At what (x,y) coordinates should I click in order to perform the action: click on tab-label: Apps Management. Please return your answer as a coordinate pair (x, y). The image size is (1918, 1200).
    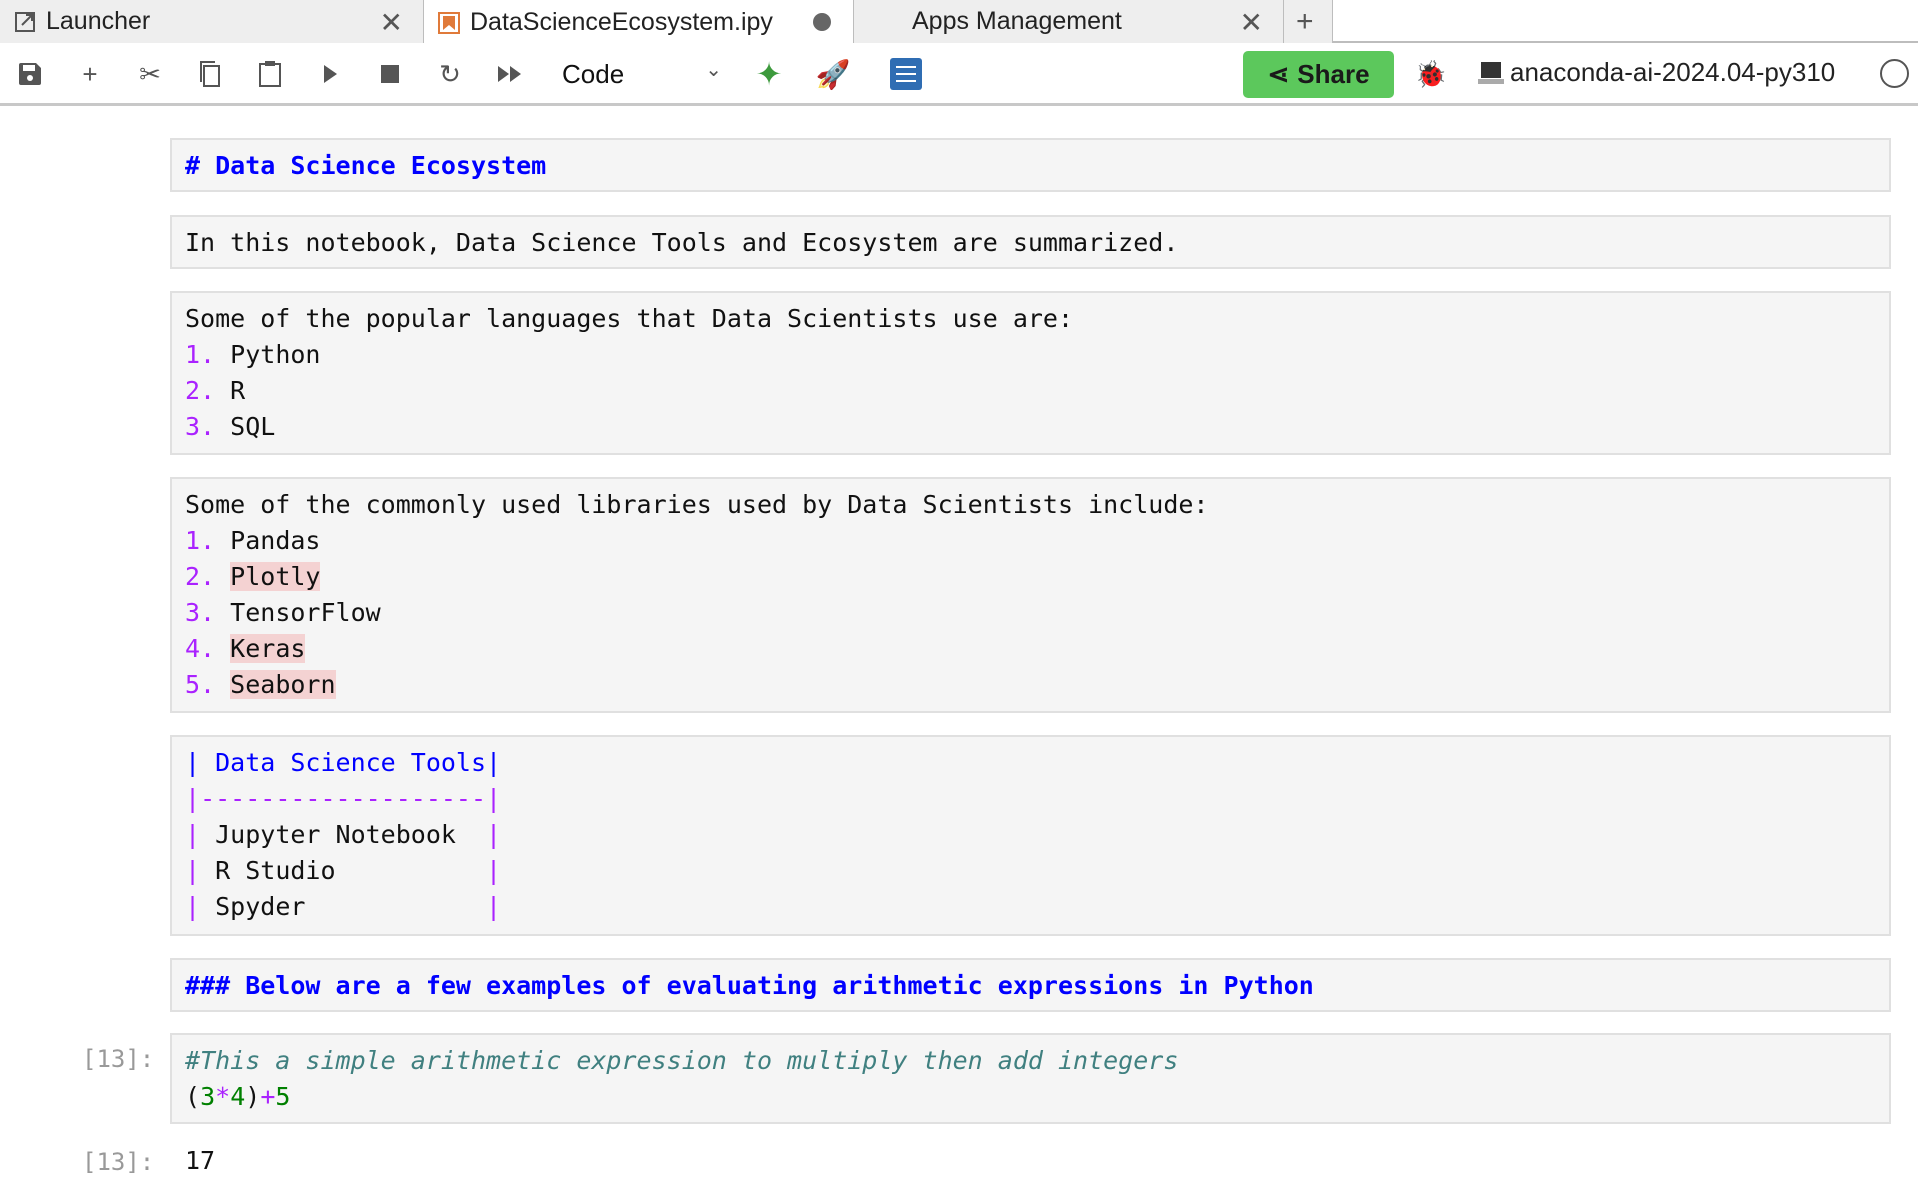
    Looking at the image, I should click on (1017, 21).